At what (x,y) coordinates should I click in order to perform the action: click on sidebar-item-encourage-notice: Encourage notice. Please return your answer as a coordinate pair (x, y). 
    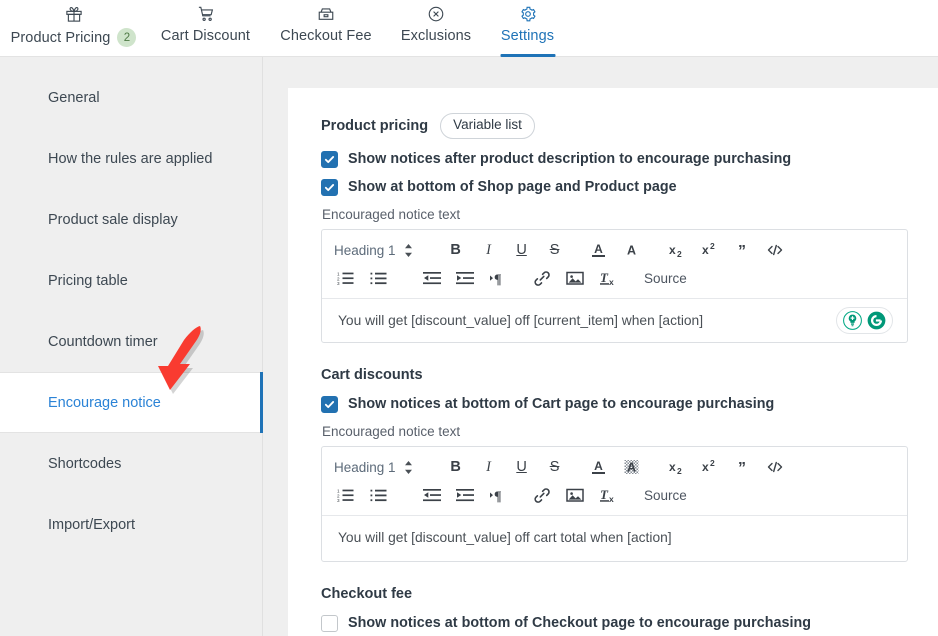
    Looking at the image, I should click on (131, 402).